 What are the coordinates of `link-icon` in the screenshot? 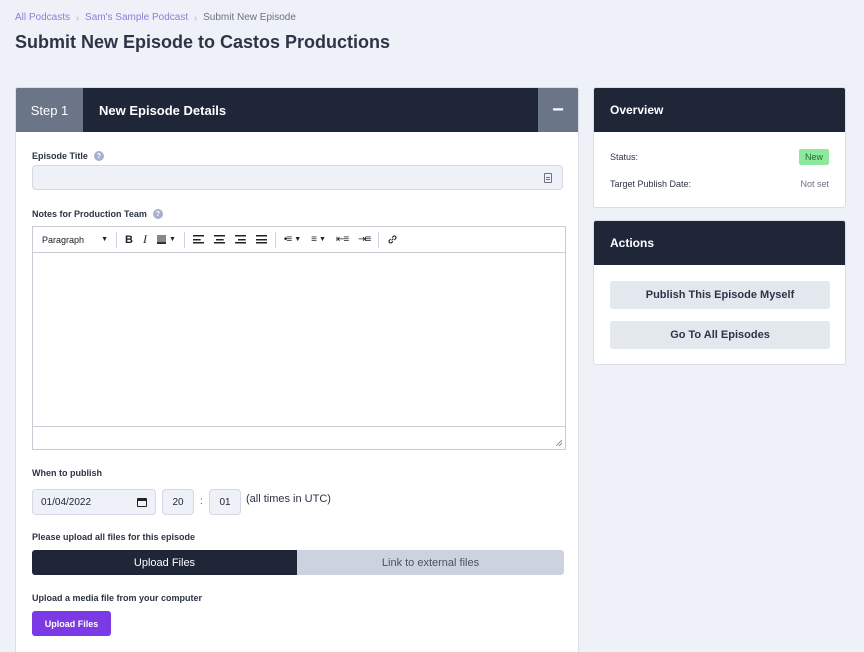 It's located at (392, 239).